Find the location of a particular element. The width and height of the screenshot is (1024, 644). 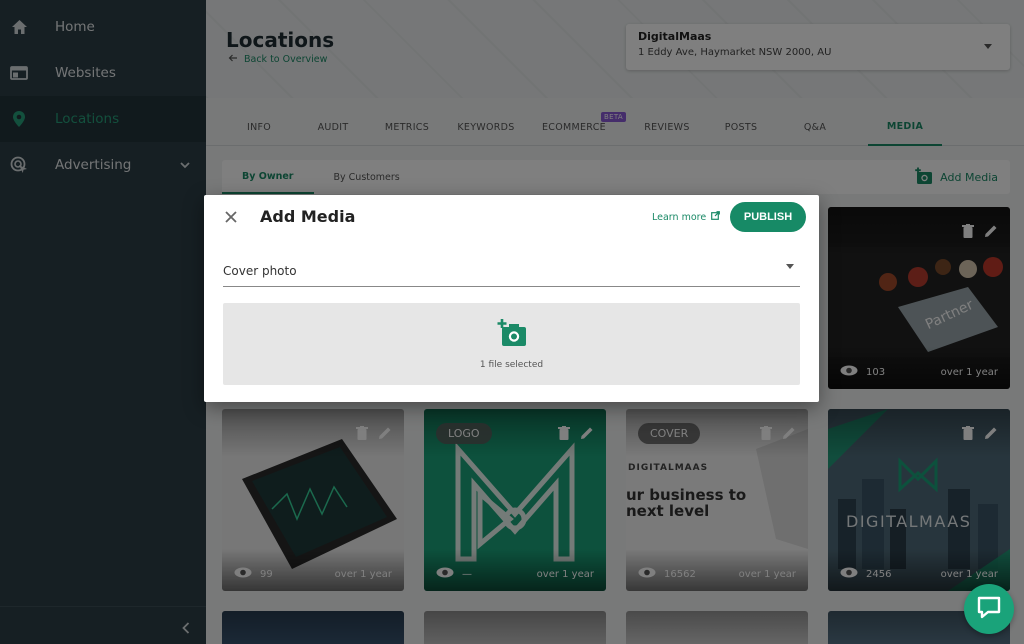

chat-bubble-icon is located at coordinates (989, 609).